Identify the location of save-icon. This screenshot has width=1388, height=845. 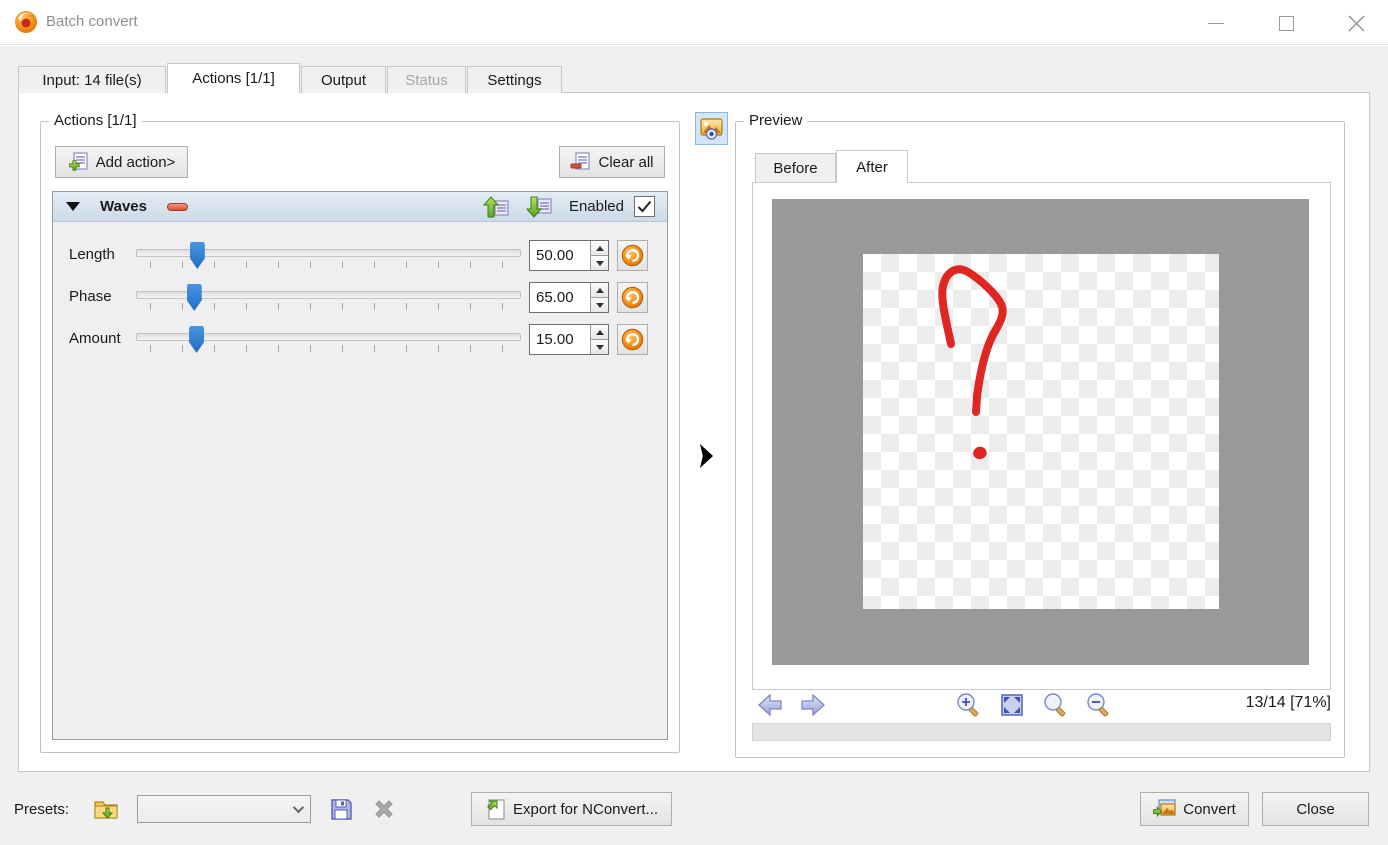
(341, 809).